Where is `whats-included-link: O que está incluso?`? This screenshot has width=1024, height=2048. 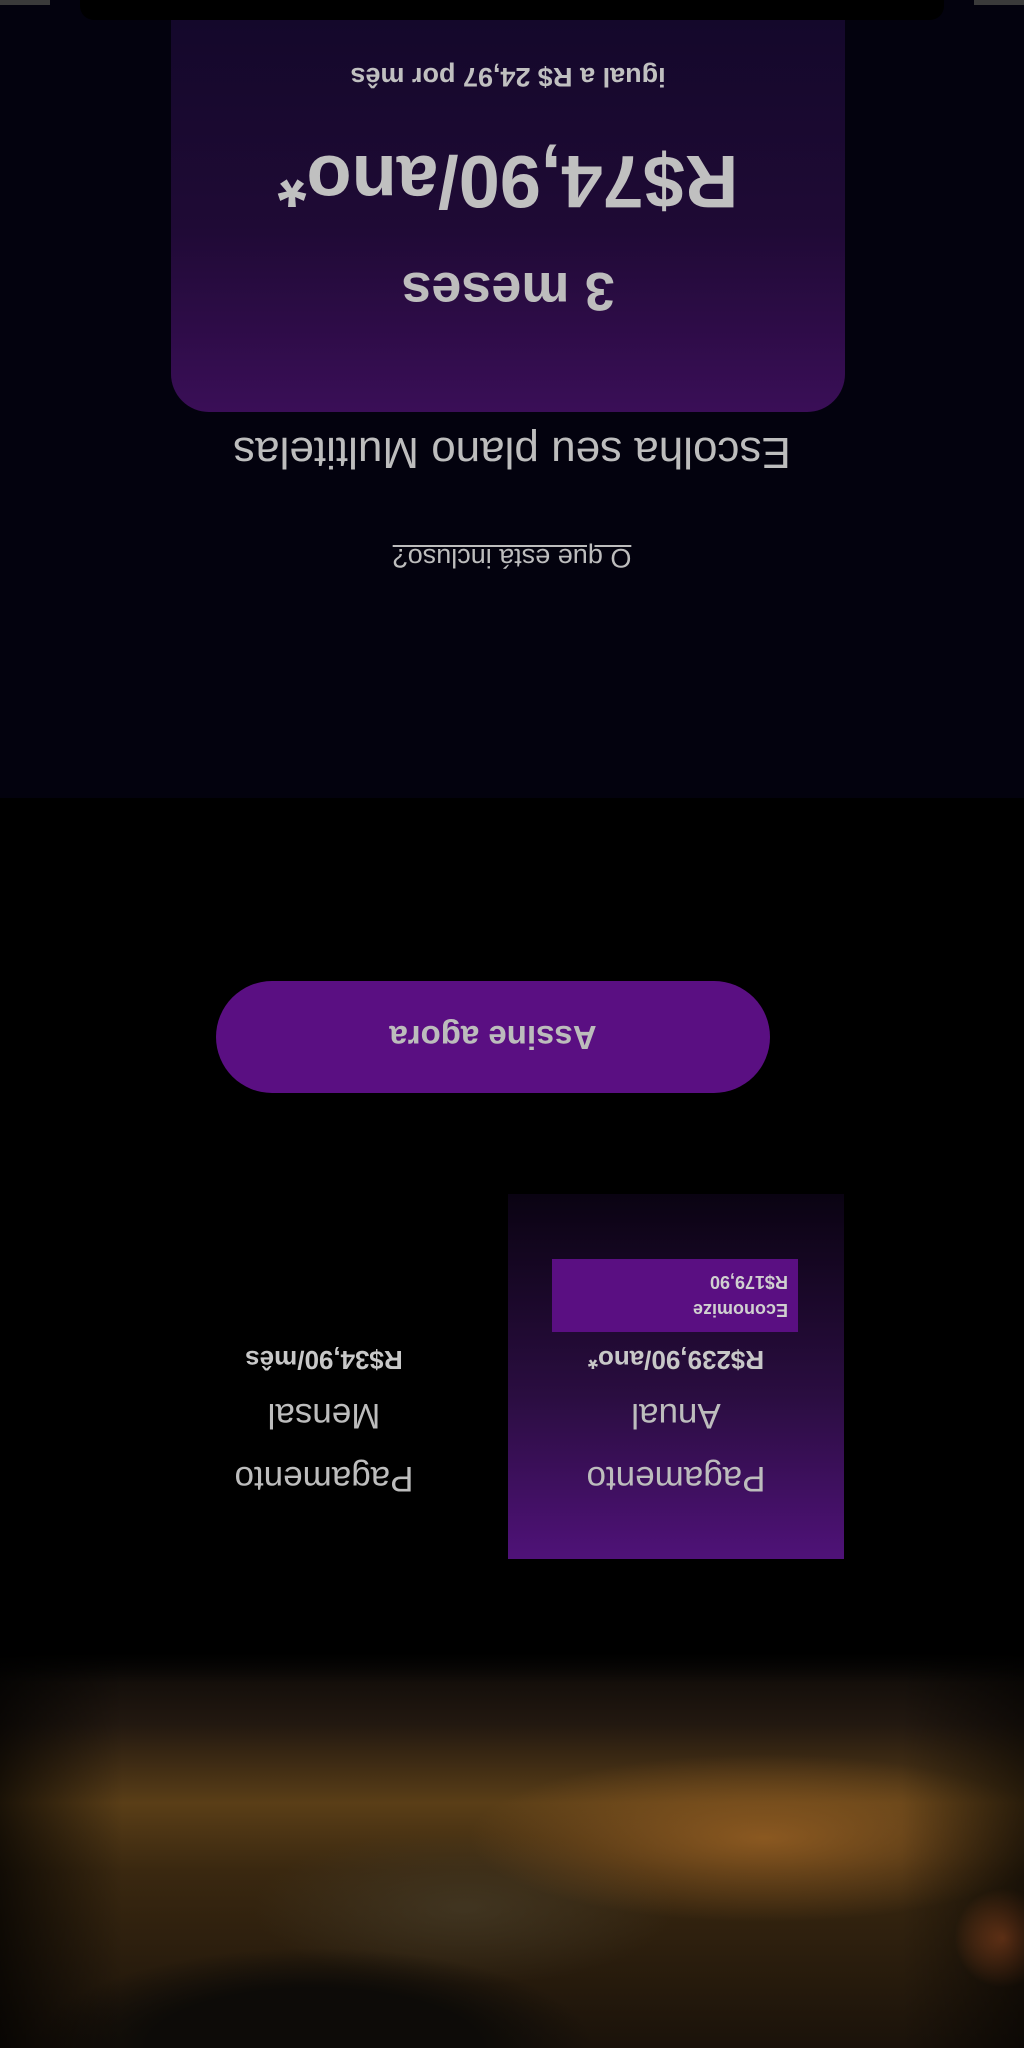 whats-included-link: O que está incluso? is located at coordinates (512, 558).